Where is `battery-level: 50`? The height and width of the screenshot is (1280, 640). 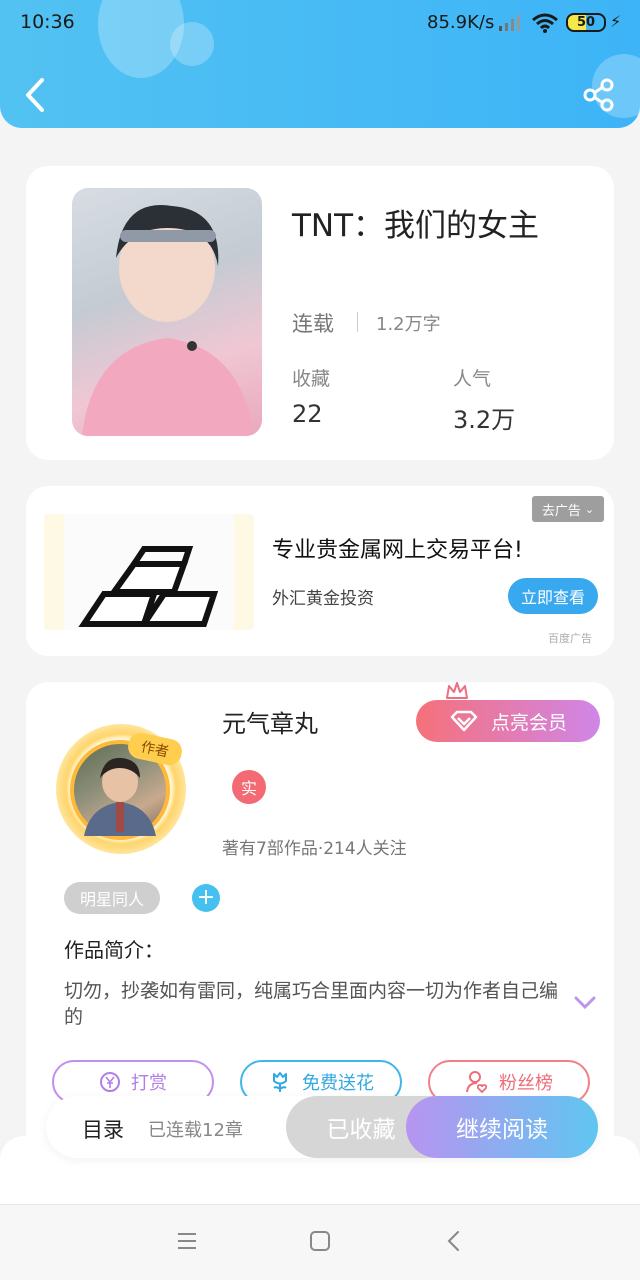 battery-level: 50 is located at coordinates (586, 22).